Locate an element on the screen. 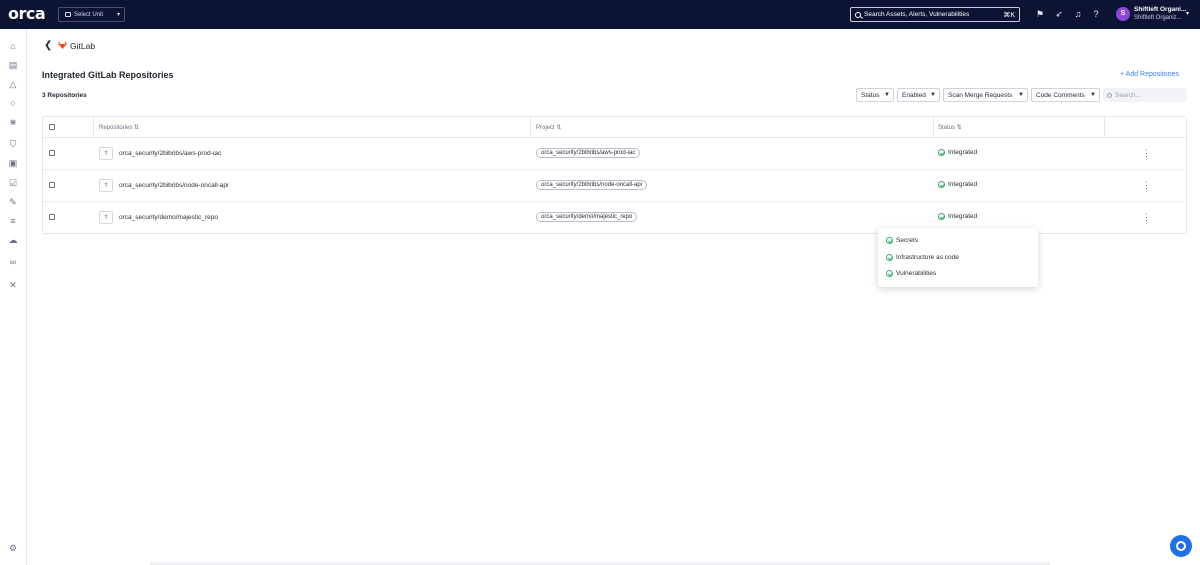 The width and height of the screenshot is (1200, 565). shield-icon: ⛉ is located at coordinates (13, 144).